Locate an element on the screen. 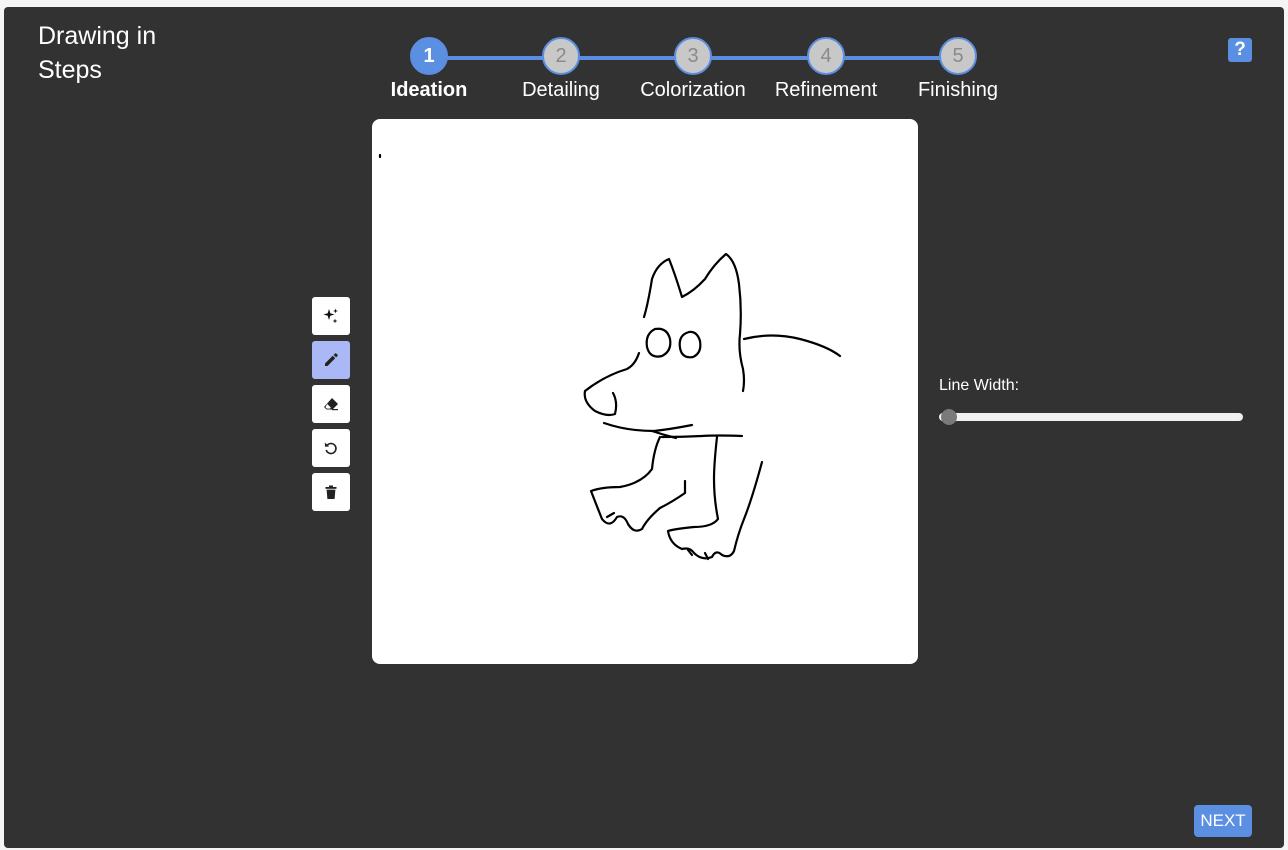 Image resolution: width=1288 pixels, height=850 pixels. clear-canvas-button is located at coordinates (331, 492).